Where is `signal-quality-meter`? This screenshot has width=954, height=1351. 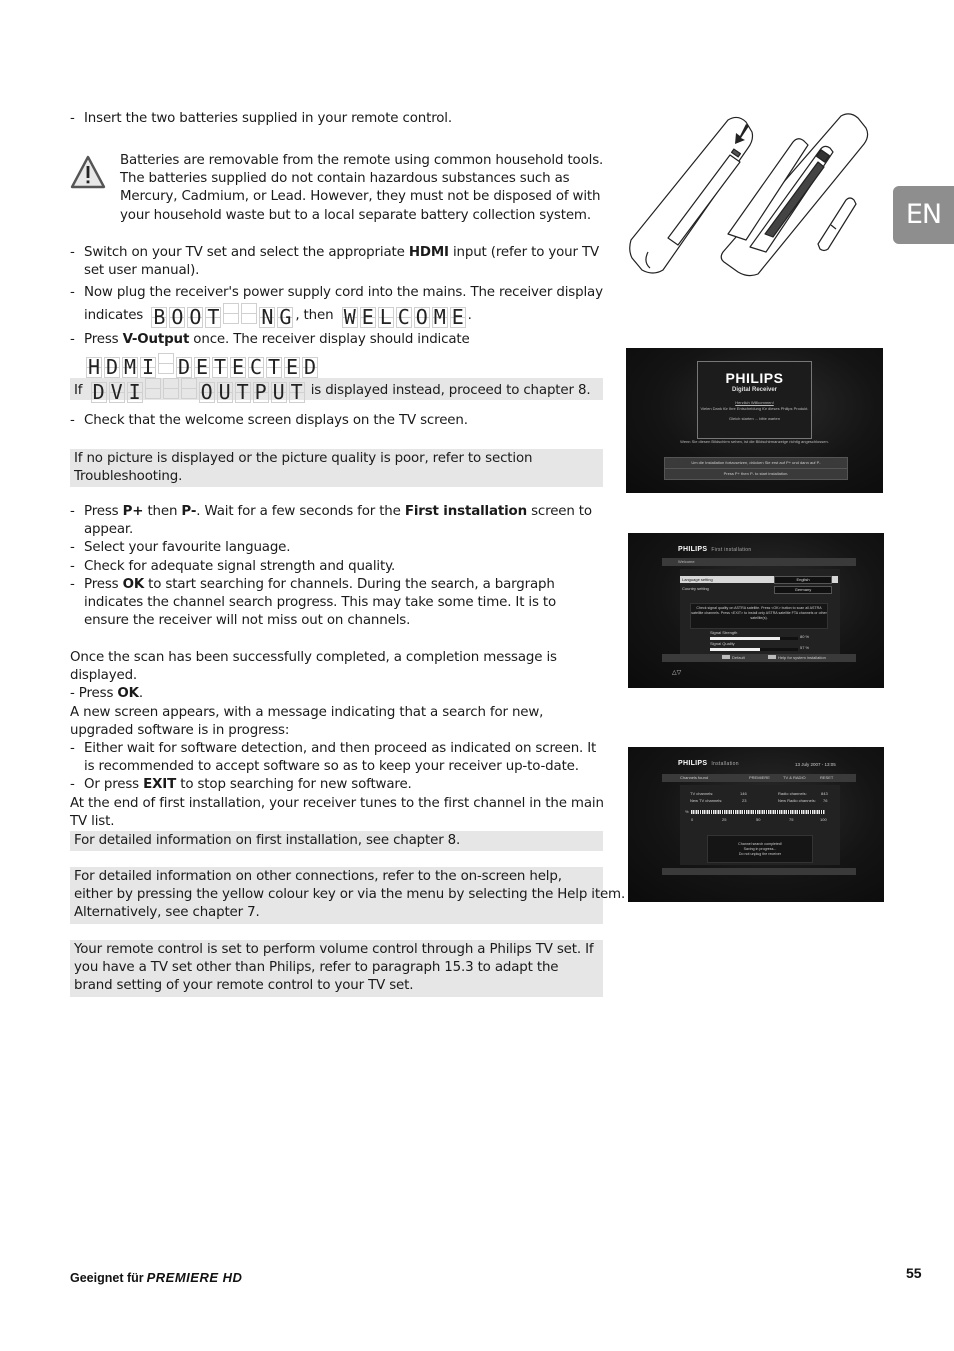 signal-quality-meter is located at coordinates (754, 649).